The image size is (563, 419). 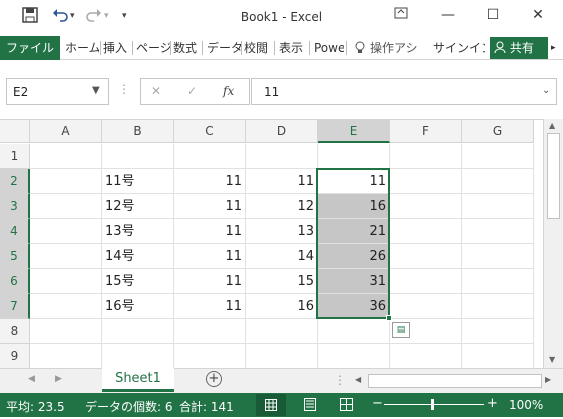 I want to click on cell-b7: 16号, so click(x=138, y=306).